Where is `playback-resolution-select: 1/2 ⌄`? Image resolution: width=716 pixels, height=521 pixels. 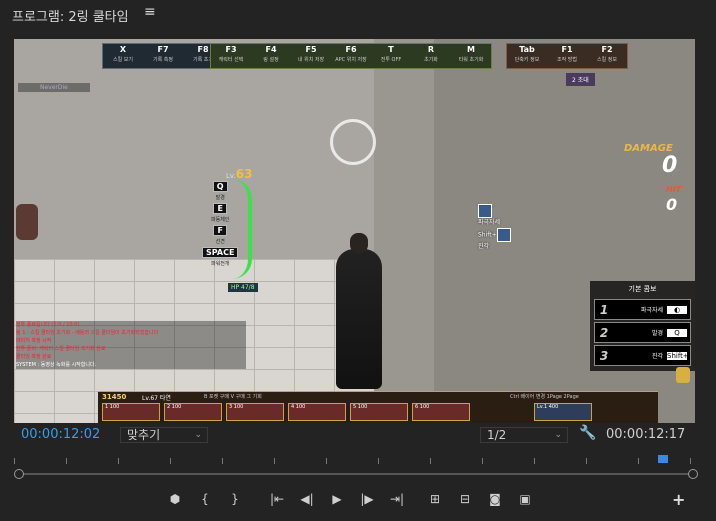 playback-resolution-select: 1/2 ⌄ is located at coordinates (524, 435).